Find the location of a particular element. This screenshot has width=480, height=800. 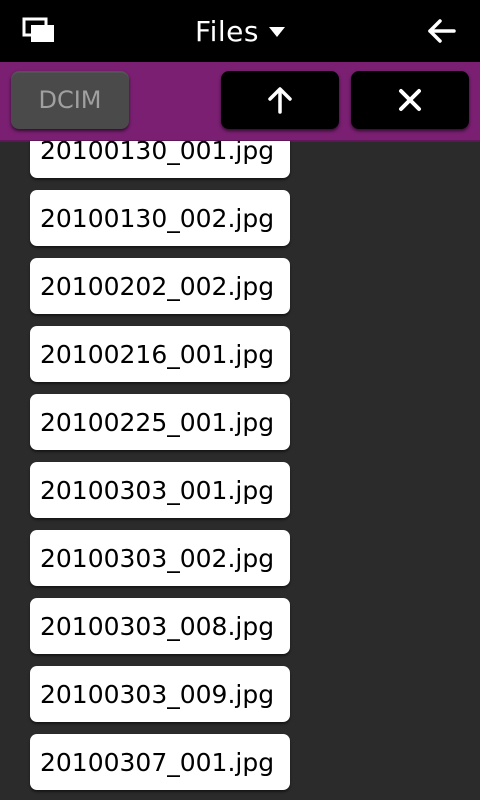

file-name: 20100307_001.jpg is located at coordinates (157, 762).